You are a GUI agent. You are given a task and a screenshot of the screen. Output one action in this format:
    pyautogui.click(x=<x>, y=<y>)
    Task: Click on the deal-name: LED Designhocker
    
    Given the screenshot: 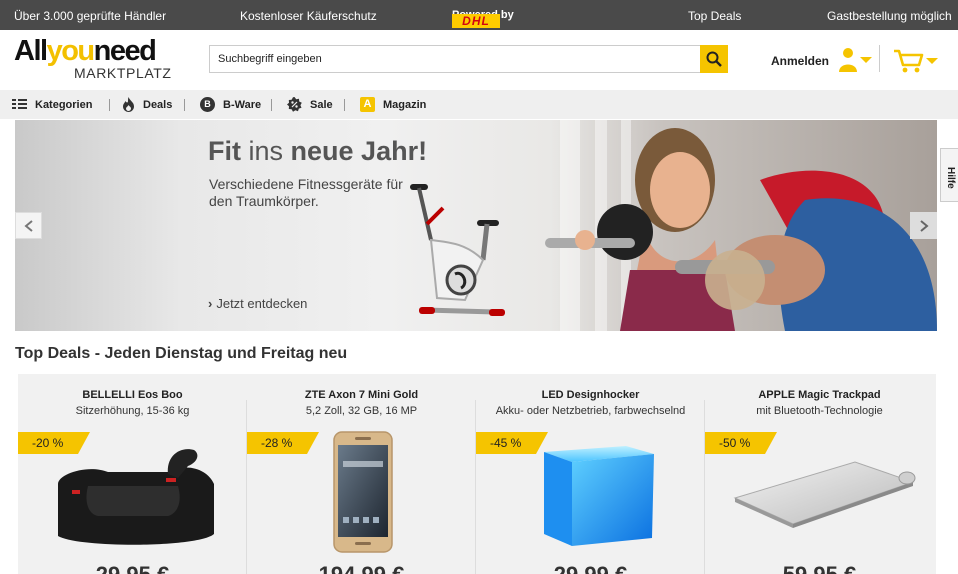 What is the action you would take?
    pyautogui.click(x=590, y=395)
    